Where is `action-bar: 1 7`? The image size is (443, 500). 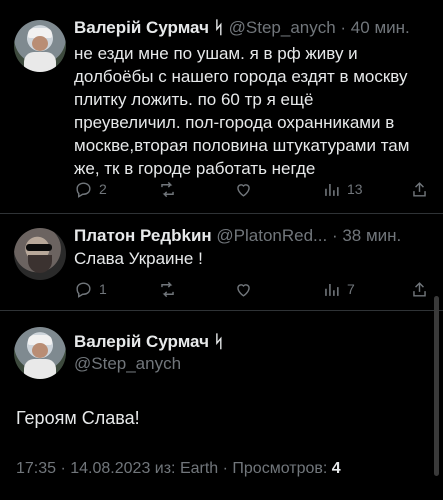 action-bar: 1 7 is located at coordinates (254, 289).